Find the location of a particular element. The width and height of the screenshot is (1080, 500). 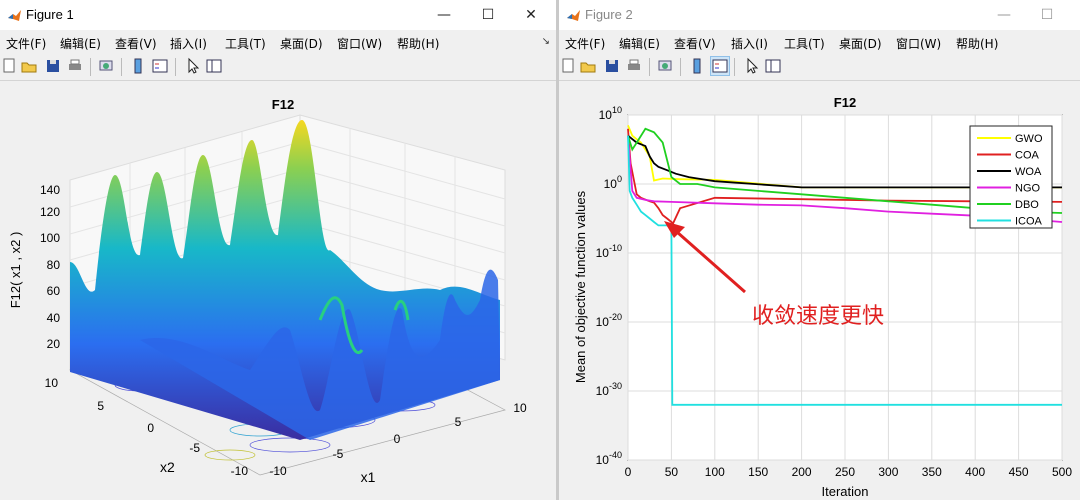

y-axis-label: Mean of objective function values is located at coordinates (580, 286).